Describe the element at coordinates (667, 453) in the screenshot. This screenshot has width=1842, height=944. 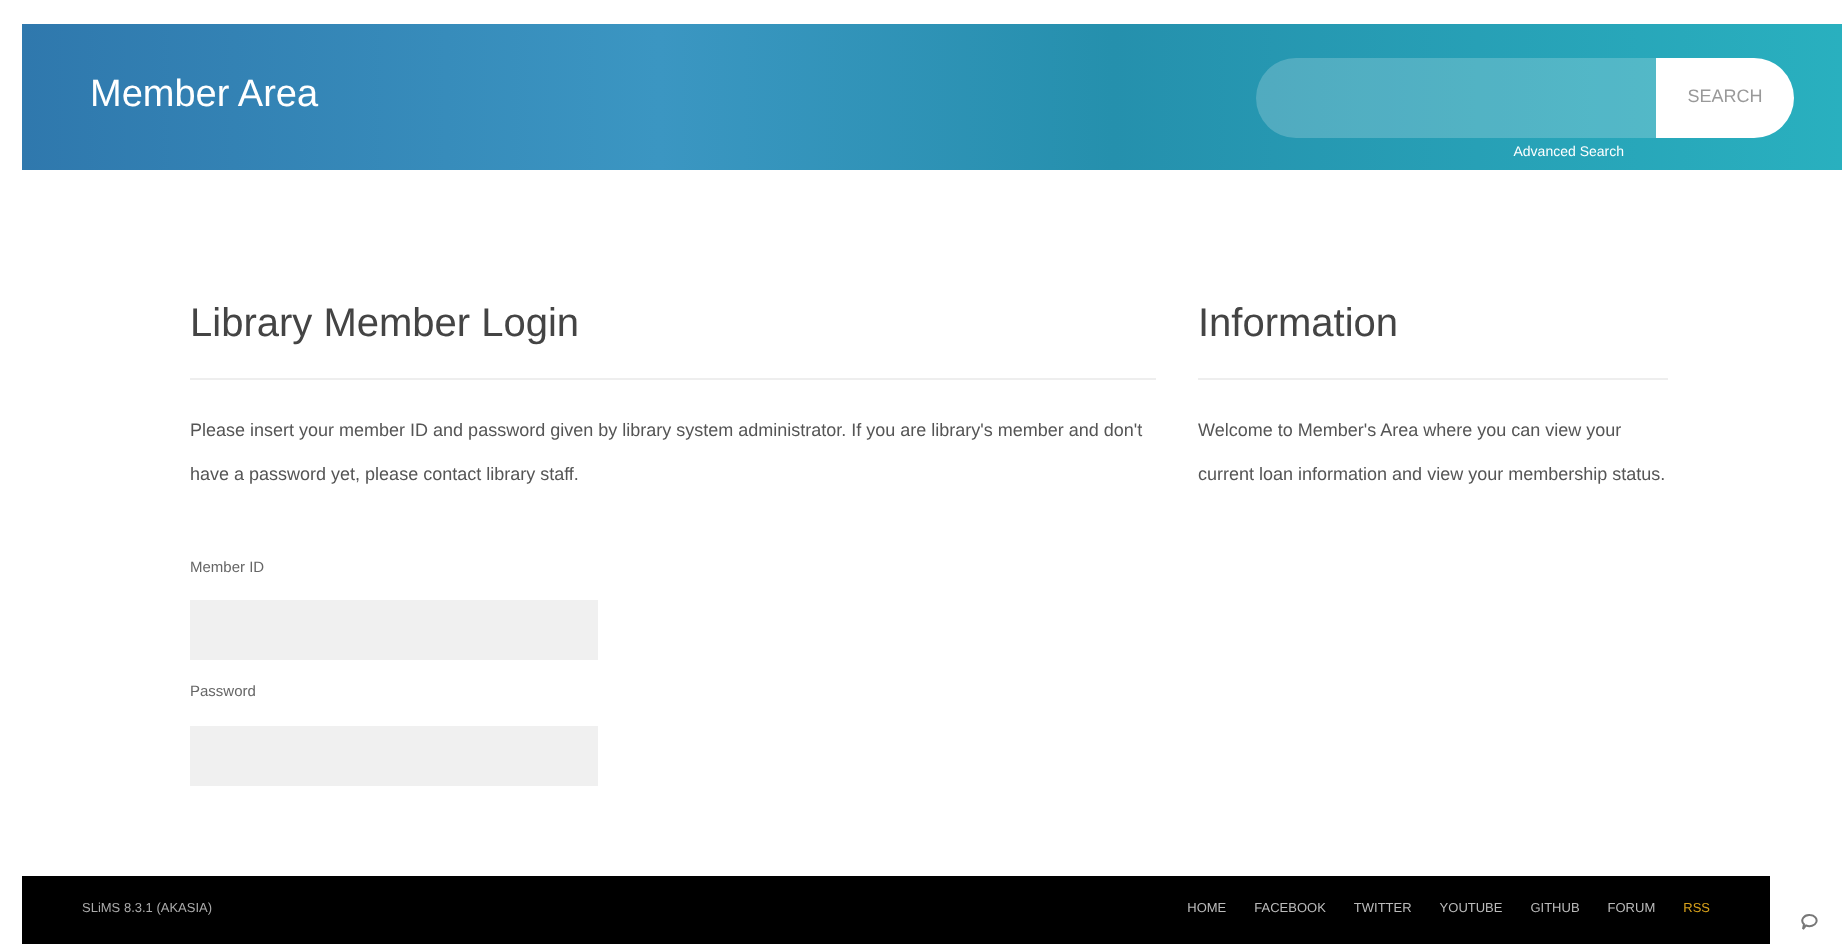
I see `login-instructions: Please insert your member ID and password given by library system administrator. If you are library's member and don't have a password yet, please contact library staff.` at that location.